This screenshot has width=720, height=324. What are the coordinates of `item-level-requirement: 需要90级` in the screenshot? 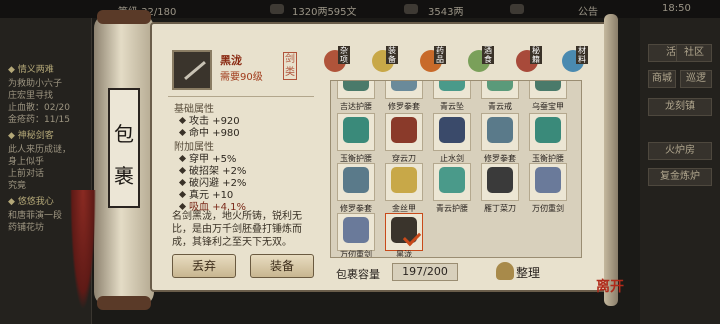 It's located at (241, 77).